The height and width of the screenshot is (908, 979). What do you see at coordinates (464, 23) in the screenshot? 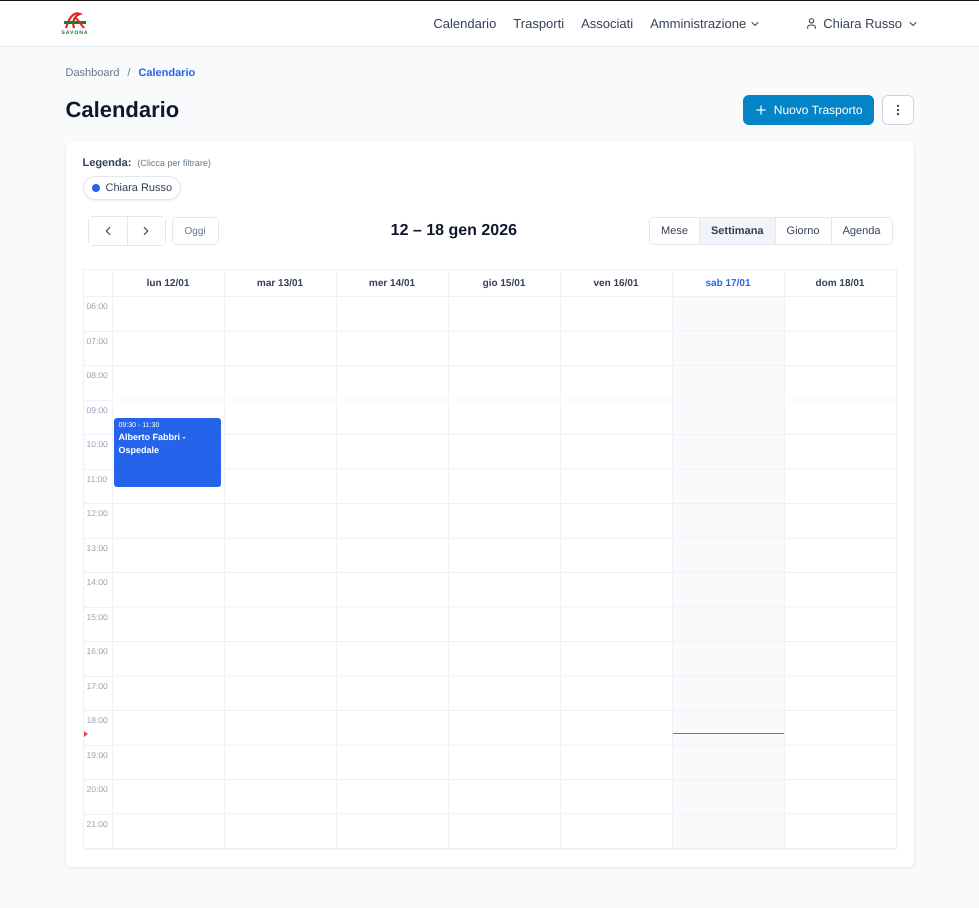
I see `nav-link: Calendario` at bounding box center [464, 23].